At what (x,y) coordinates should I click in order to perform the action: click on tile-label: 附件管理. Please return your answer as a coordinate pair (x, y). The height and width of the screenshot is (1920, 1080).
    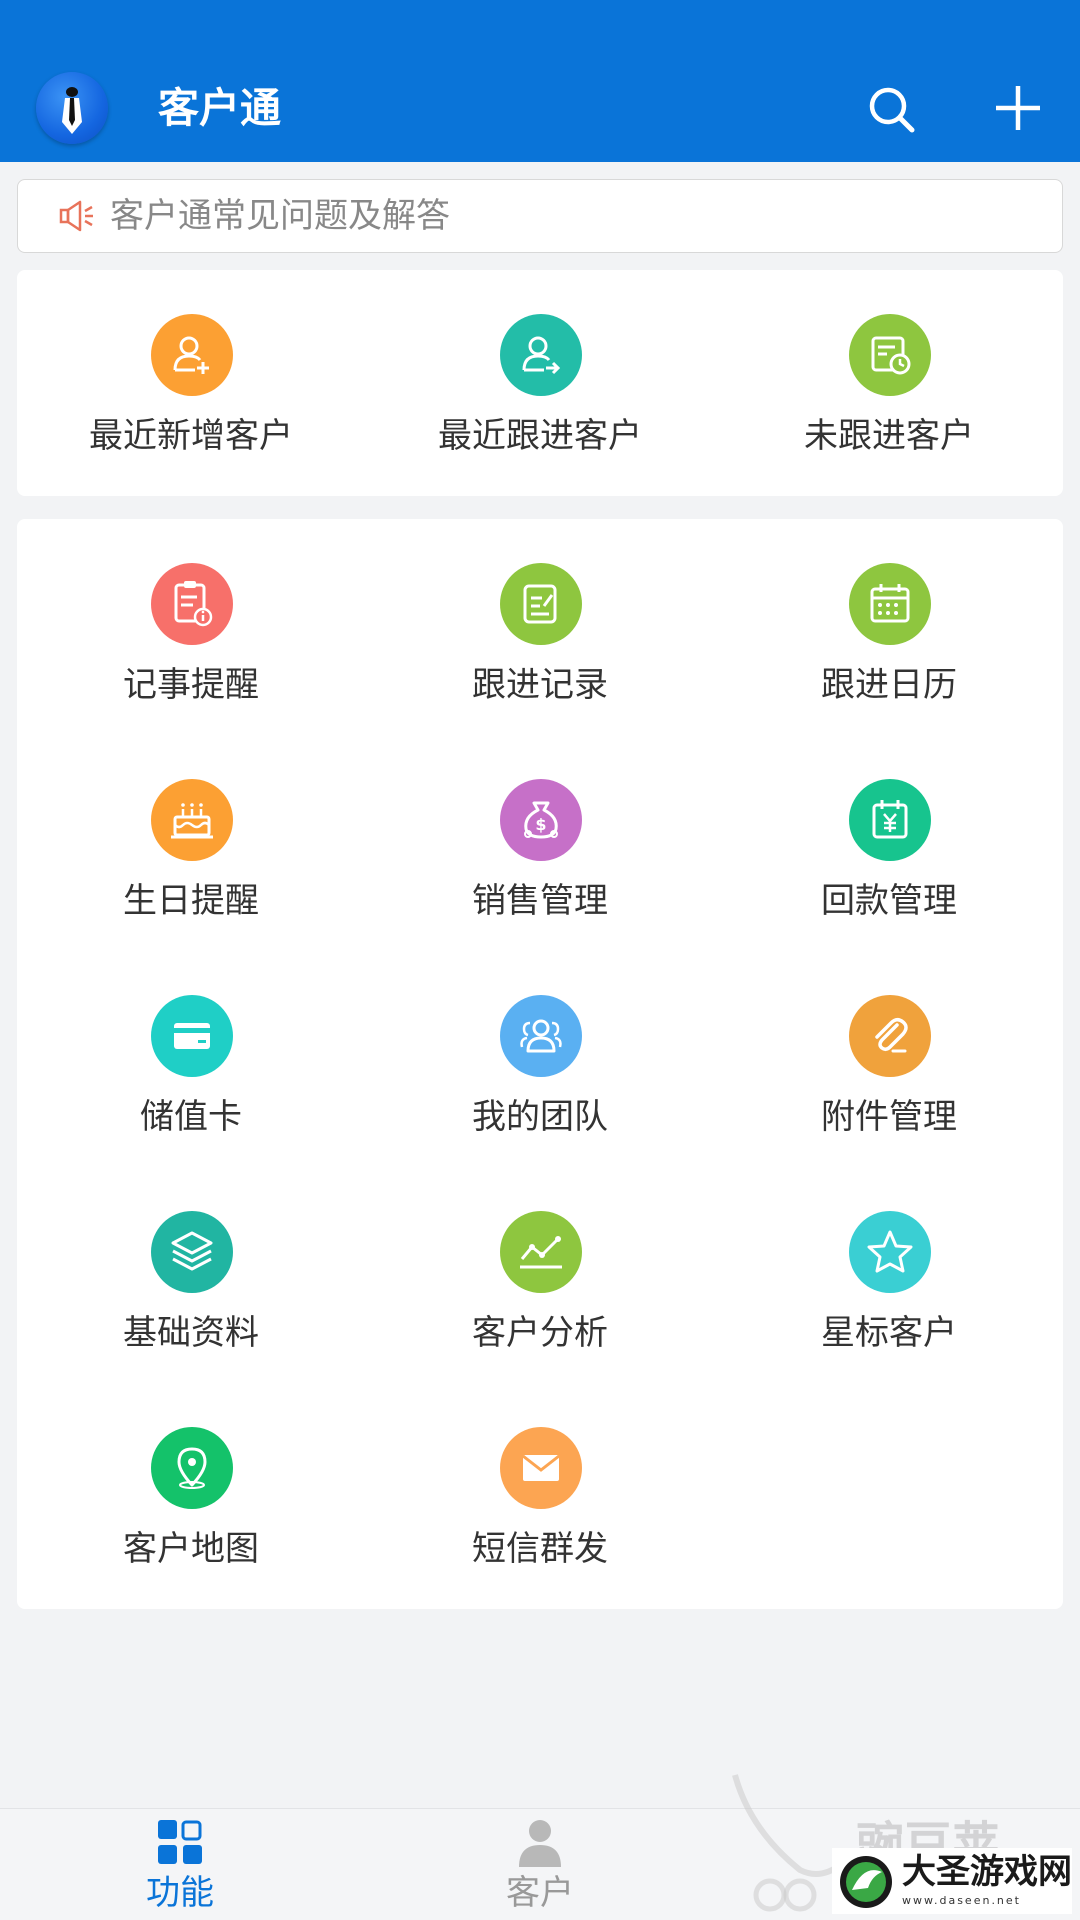
    Looking at the image, I should click on (889, 1117).